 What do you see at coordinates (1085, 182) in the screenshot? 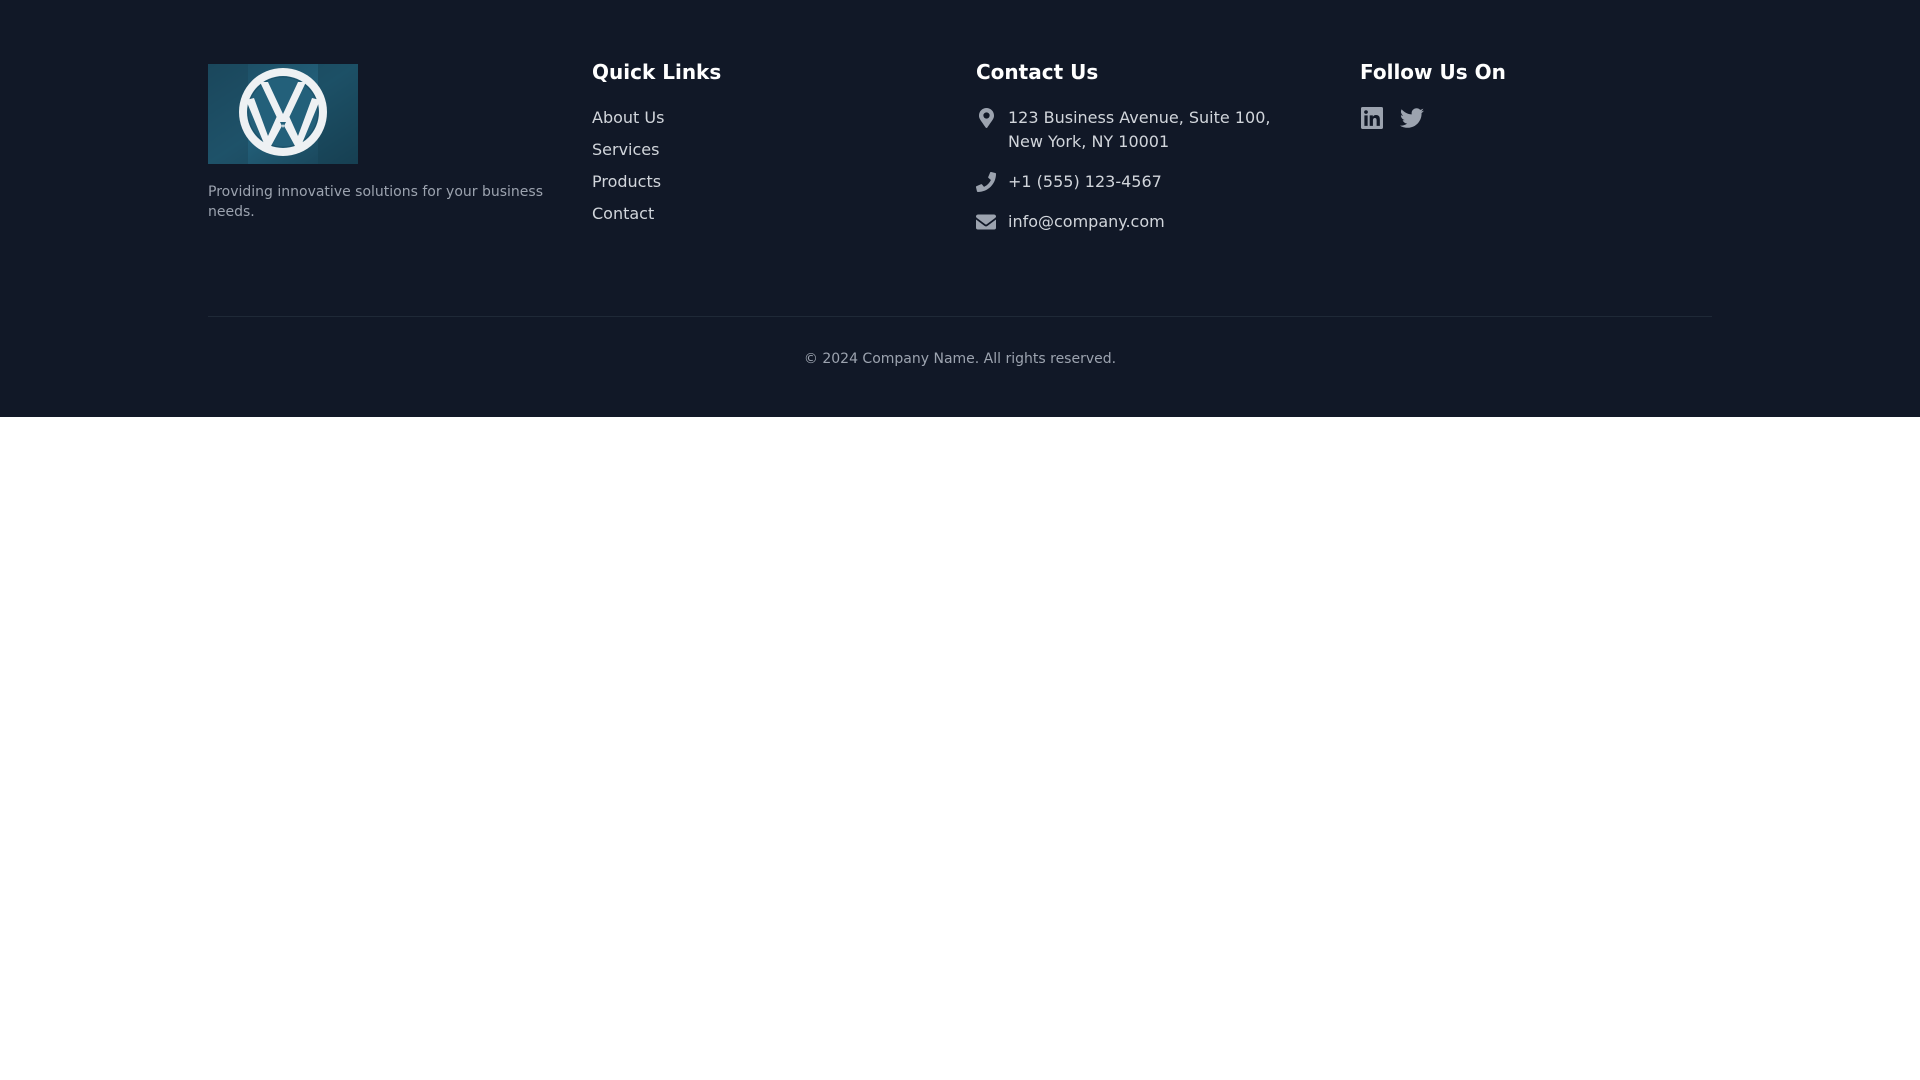
I see `phone-text: +1 (555) 123-4567` at bounding box center [1085, 182].